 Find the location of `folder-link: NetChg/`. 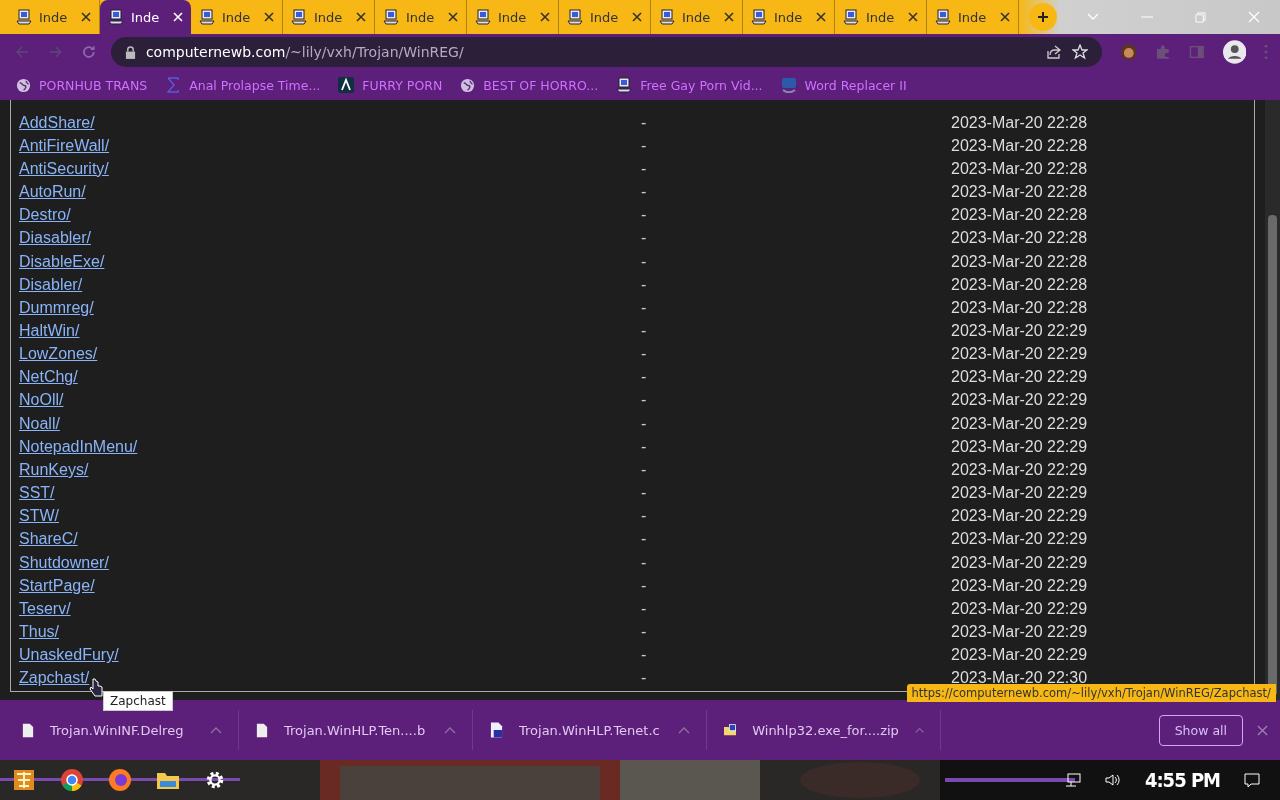

folder-link: NetChg/ is located at coordinates (330, 377).